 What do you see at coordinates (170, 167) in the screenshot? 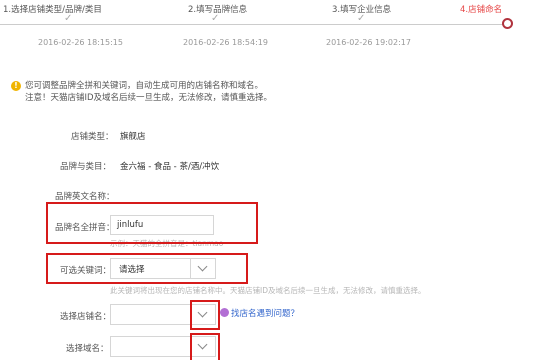
I see `brand-category-value: 金六福 - 食品 - 茶/酒/冲饮` at bounding box center [170, 167].